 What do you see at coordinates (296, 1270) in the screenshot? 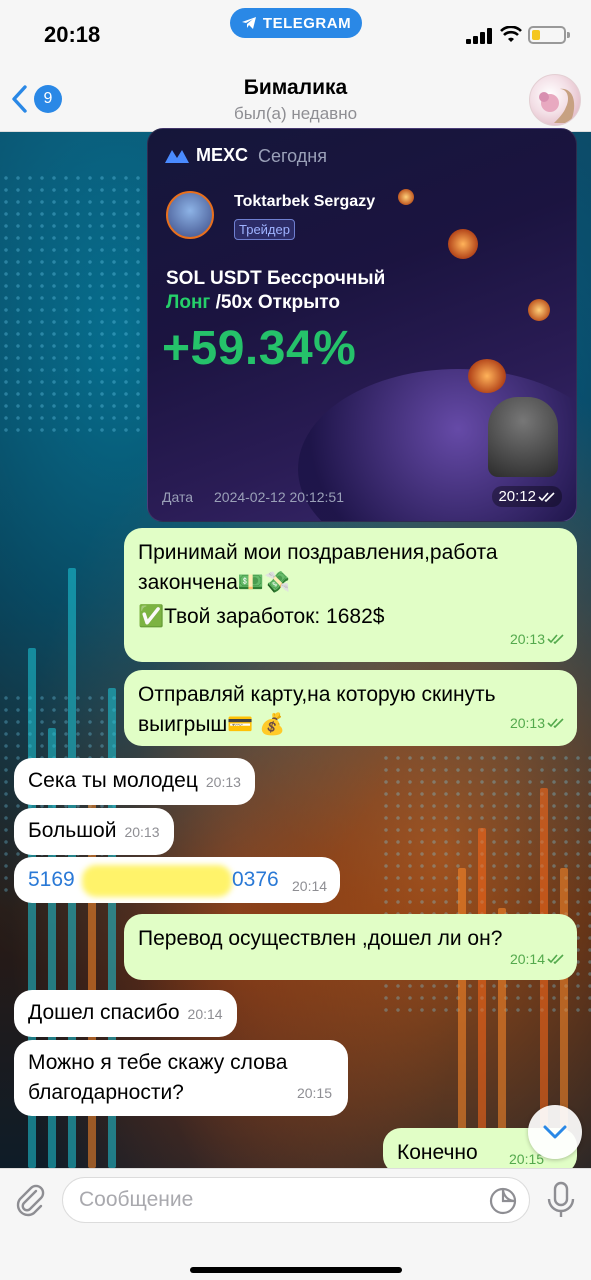
I see `home-indicator` at bounding box center [296, 1270].